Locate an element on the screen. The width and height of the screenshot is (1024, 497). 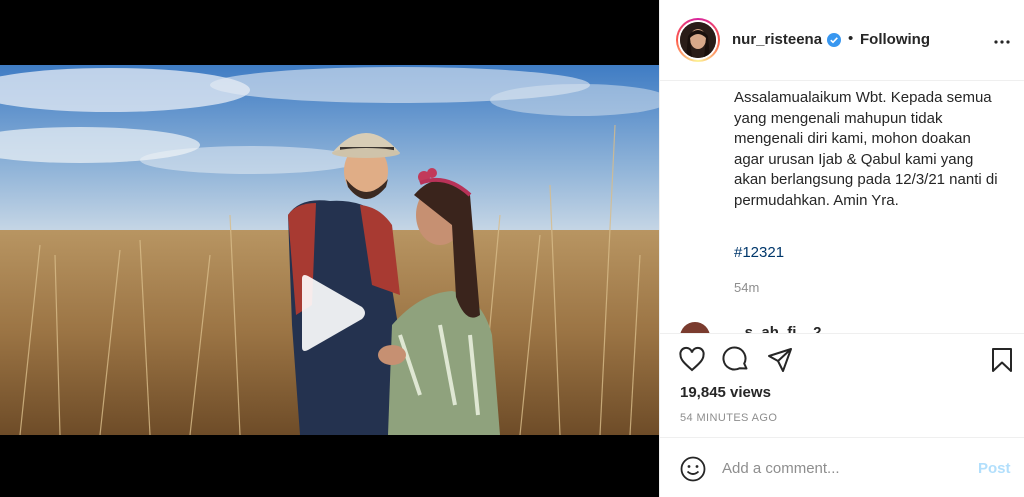
heart-icon is located at coordinates (692, 360).